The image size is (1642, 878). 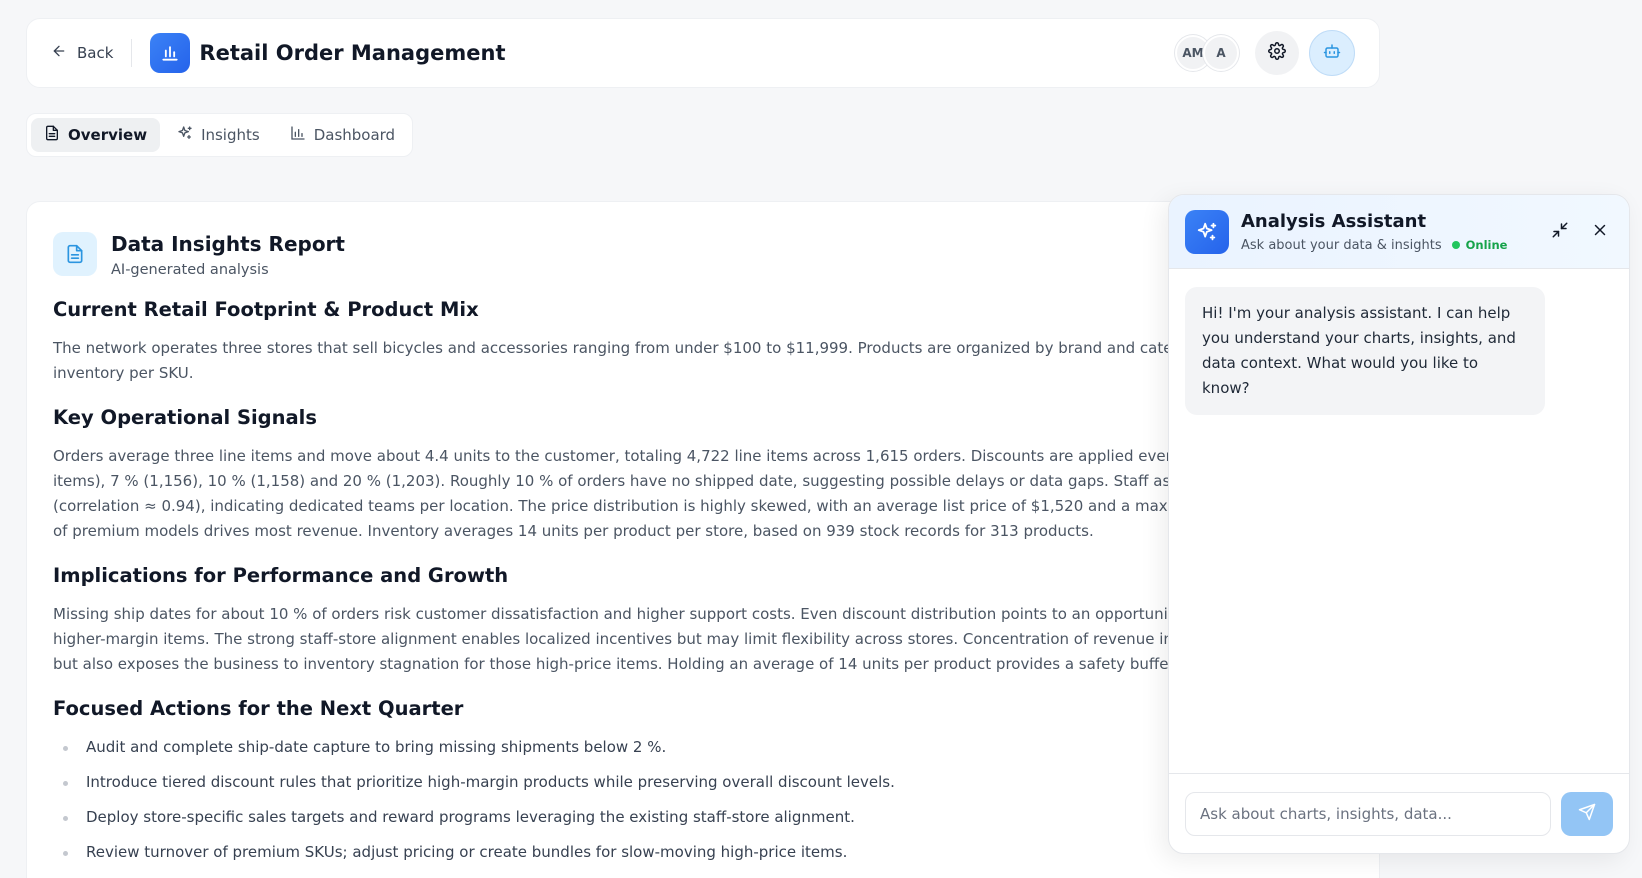 What do you see at coordinates (95, 53) in the screenshot?
I see `back-label: Back` at bounding box center [95, 53].